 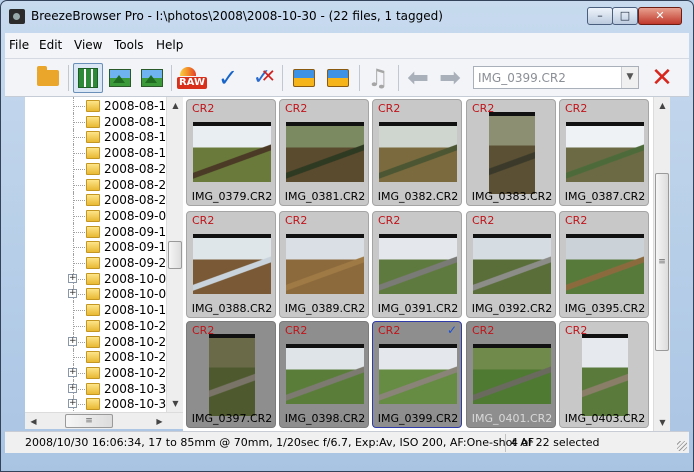 What do you see at coordinates (555, 442) in the screenshot?
I see `status-selection-count: 4 of 22 selected` at bounding box center [555, 442].